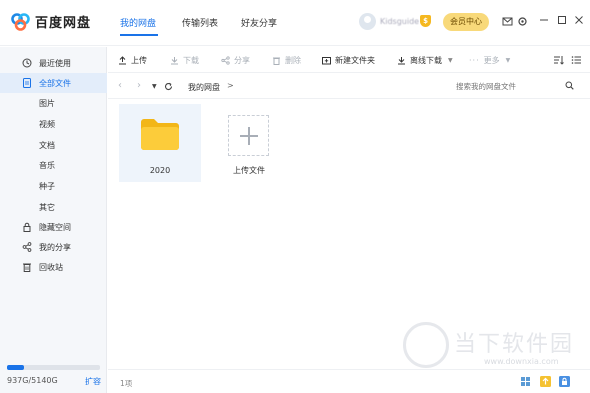  What do you see at coordinates (525, 381) in the screenshot?
I see `grid-view-icon` at bounding box center [525, 381].